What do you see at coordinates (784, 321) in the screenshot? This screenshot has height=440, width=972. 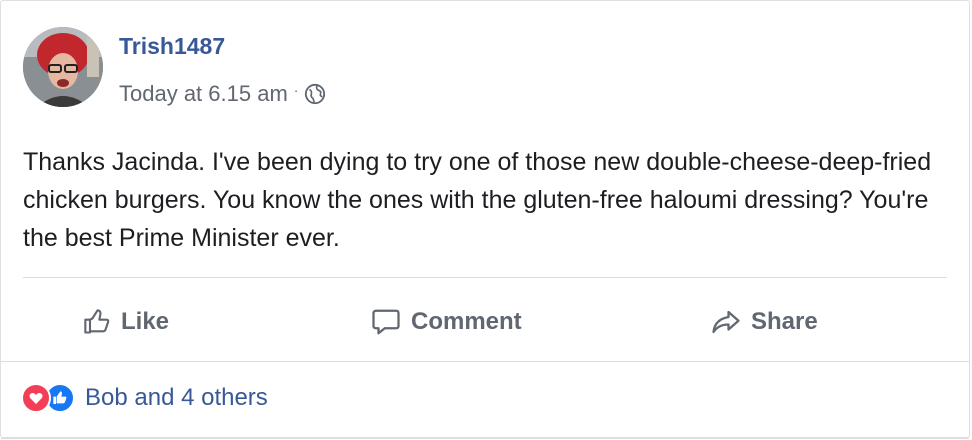 I see `share-label: Share` at bounding box center [784, 321].